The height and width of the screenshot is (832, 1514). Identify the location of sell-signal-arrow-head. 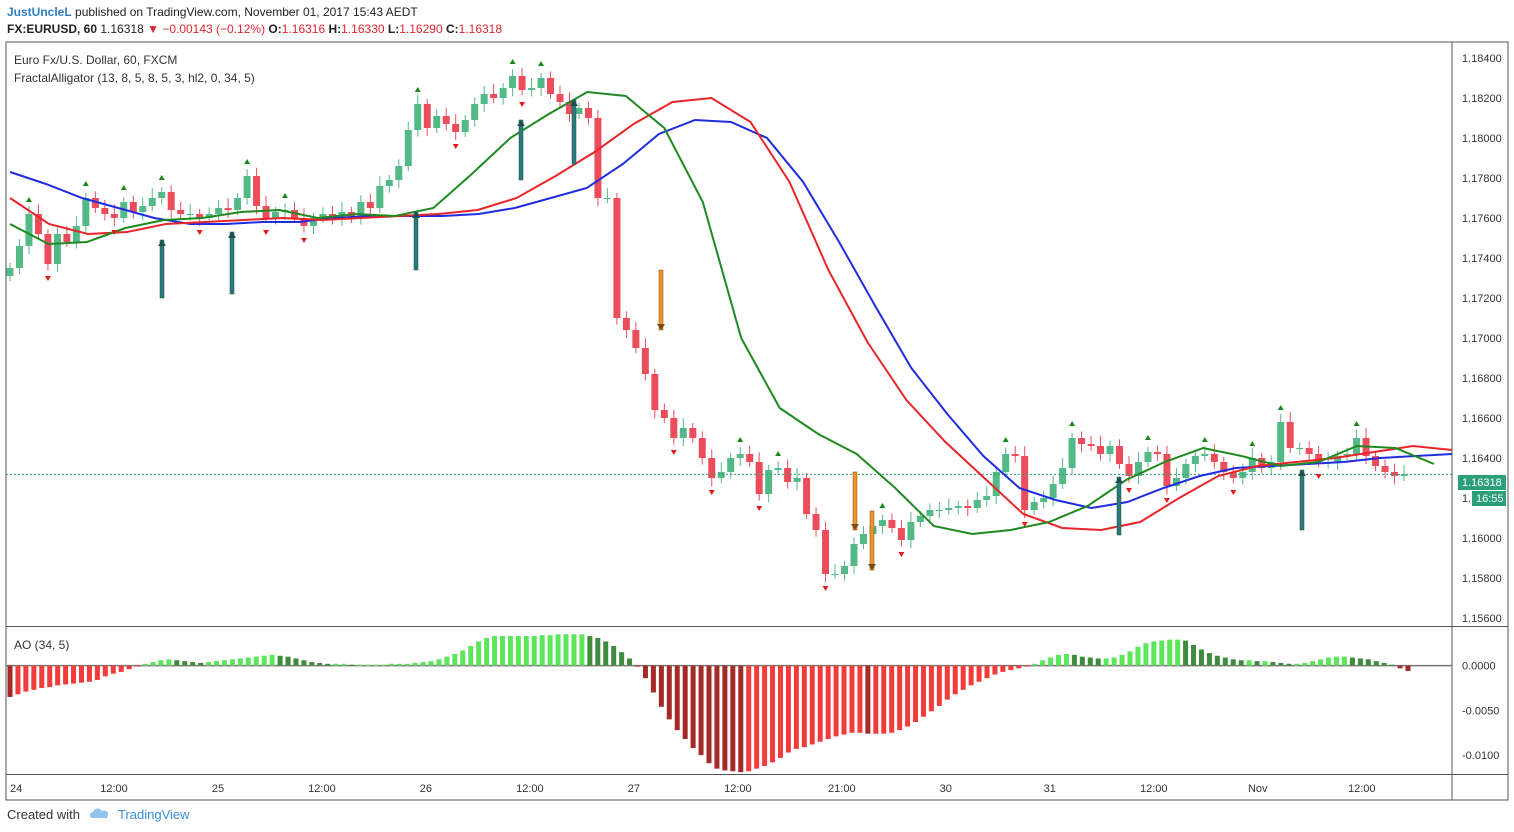
(855, 527).